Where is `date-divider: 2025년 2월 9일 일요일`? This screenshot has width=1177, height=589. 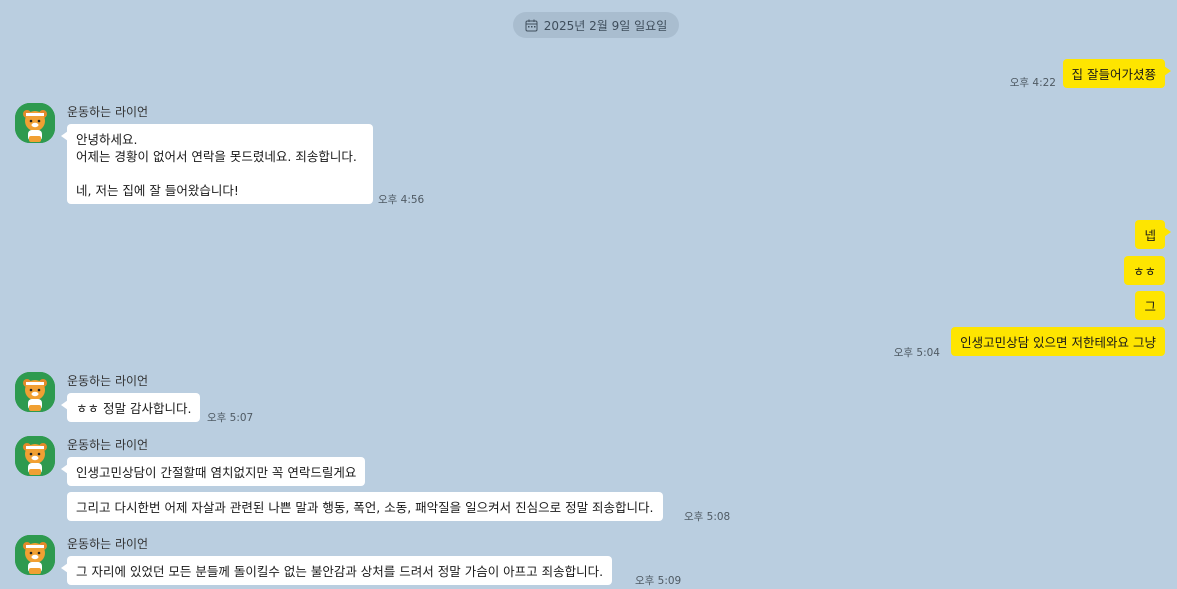 date-divider: 2025년 2월 9일 일요일 is located at coordinates (596, 25).